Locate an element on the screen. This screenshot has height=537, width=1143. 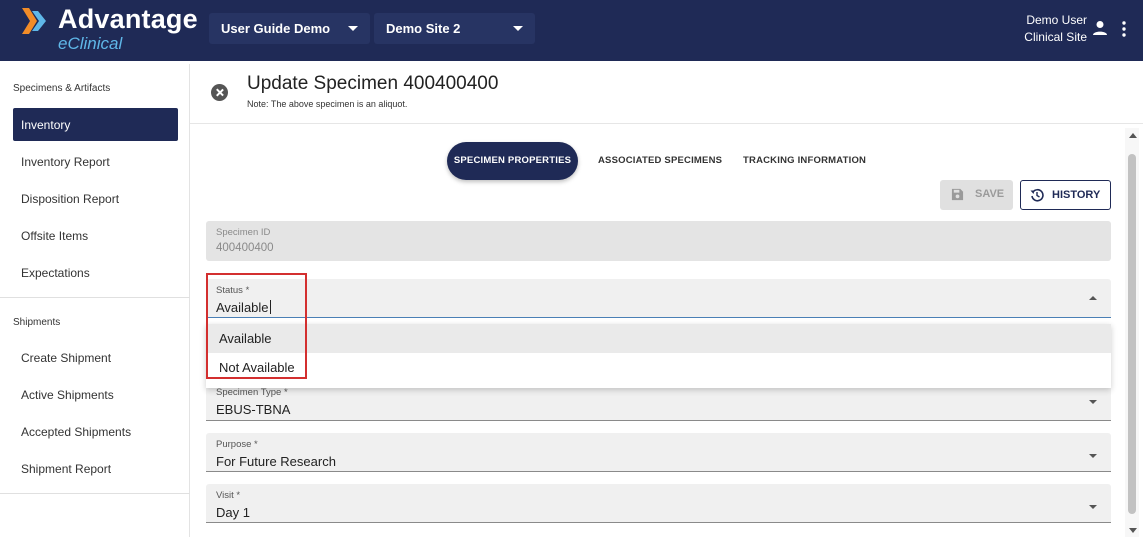
app-logo: Advantage eClinical is located at coordinates (110, 30).